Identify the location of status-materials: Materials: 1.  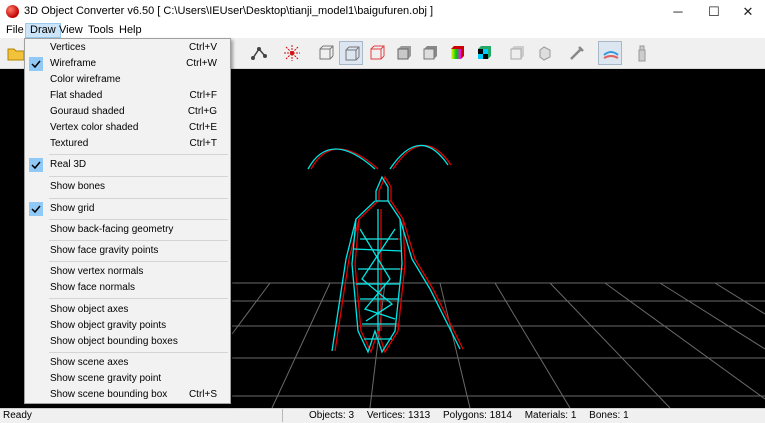
(550, 415).